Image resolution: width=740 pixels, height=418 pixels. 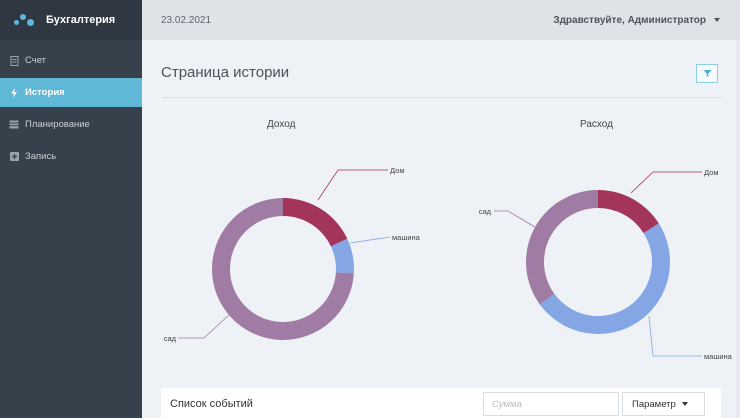 I want to click on sidebar-item-schet: Счет, so click(x=71, y=60).